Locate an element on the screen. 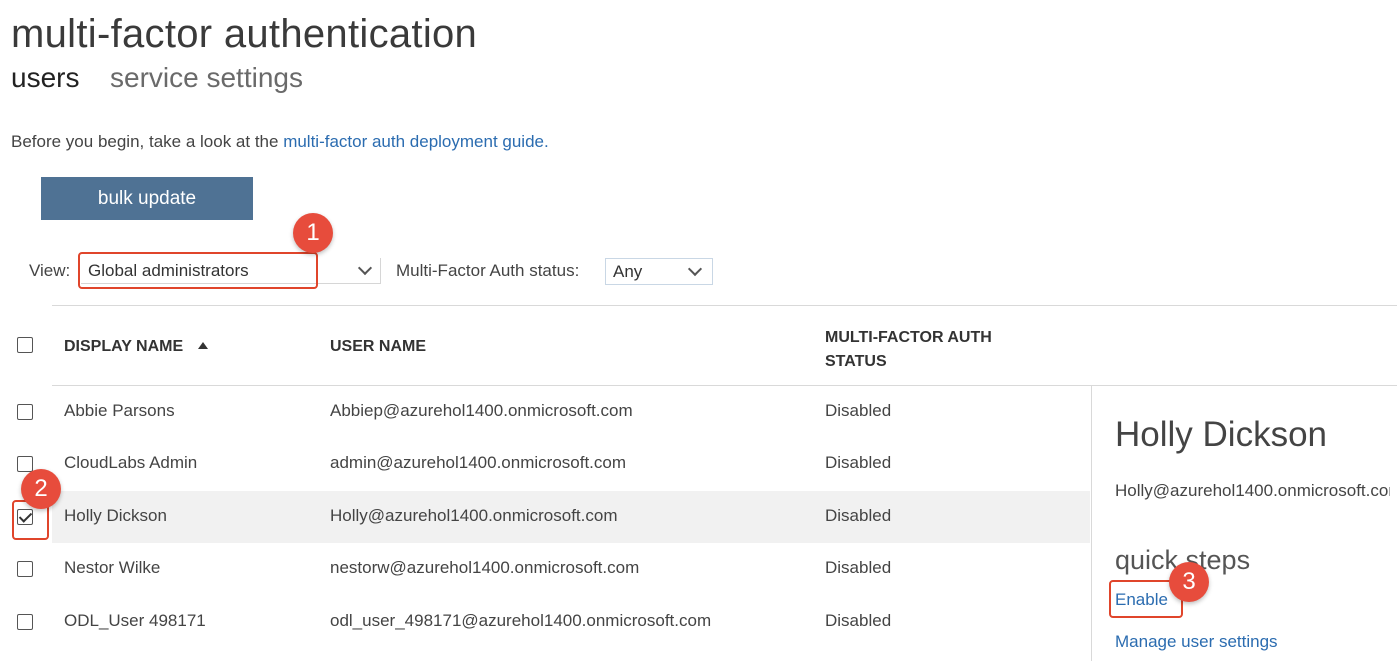  column-header-mfa-line1: MULTI-FACTOR AUTH is located at coordinates (908, 337).